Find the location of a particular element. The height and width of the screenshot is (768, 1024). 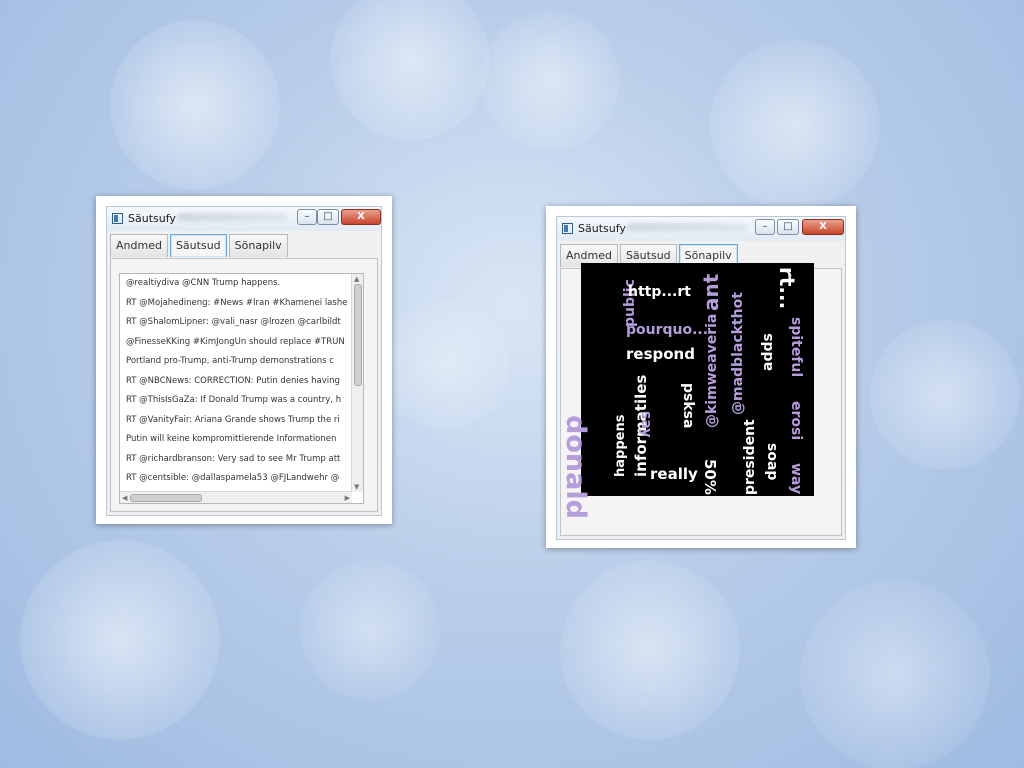

tab-bar: Andmed Säutsud Sõnapilv is located at coordinates (200, 246).